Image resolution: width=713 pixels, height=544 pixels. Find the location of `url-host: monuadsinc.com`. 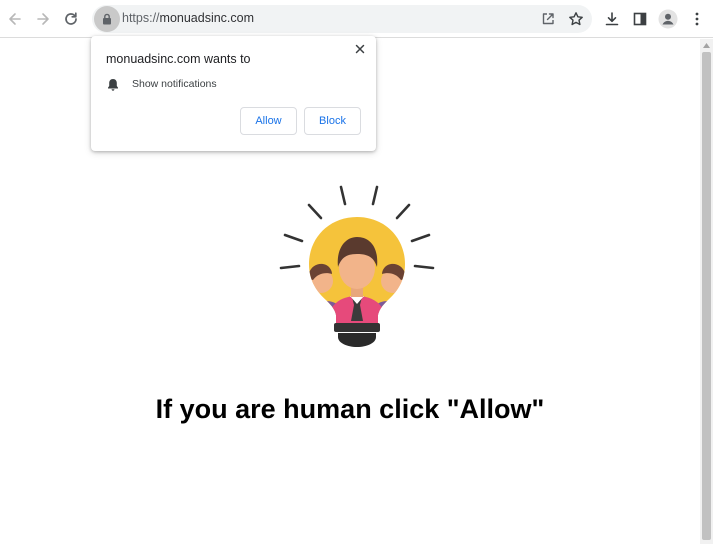

url-host: monuadsinc.com is located at coordinates (207, 18).